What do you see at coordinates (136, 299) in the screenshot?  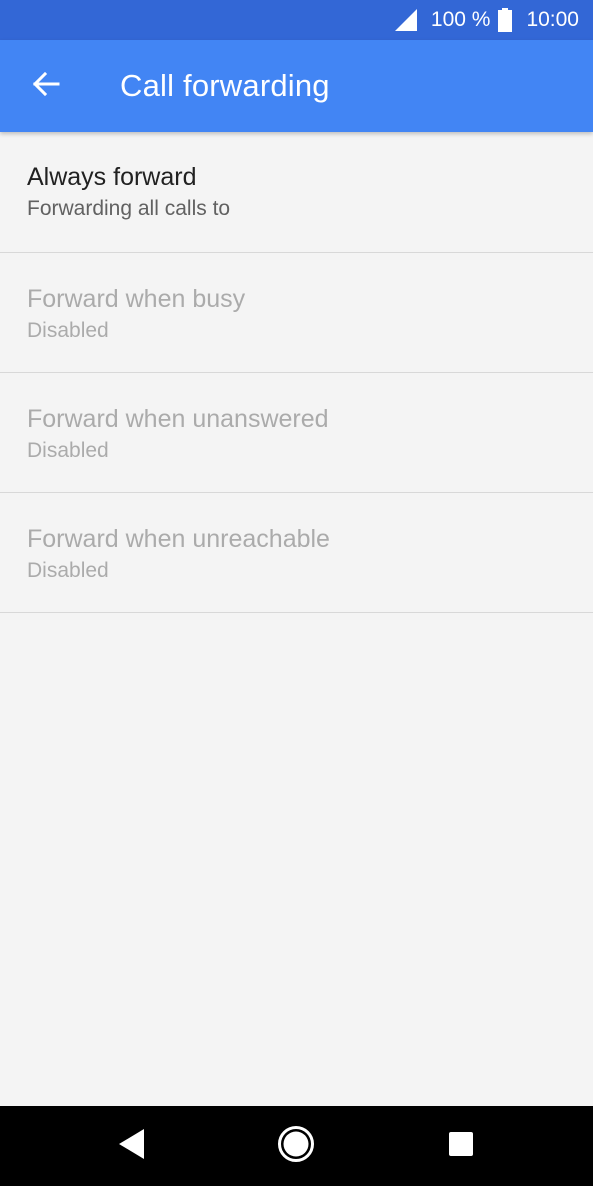 I see `item-title: Forward when busy` at bounding box center [136, 299].